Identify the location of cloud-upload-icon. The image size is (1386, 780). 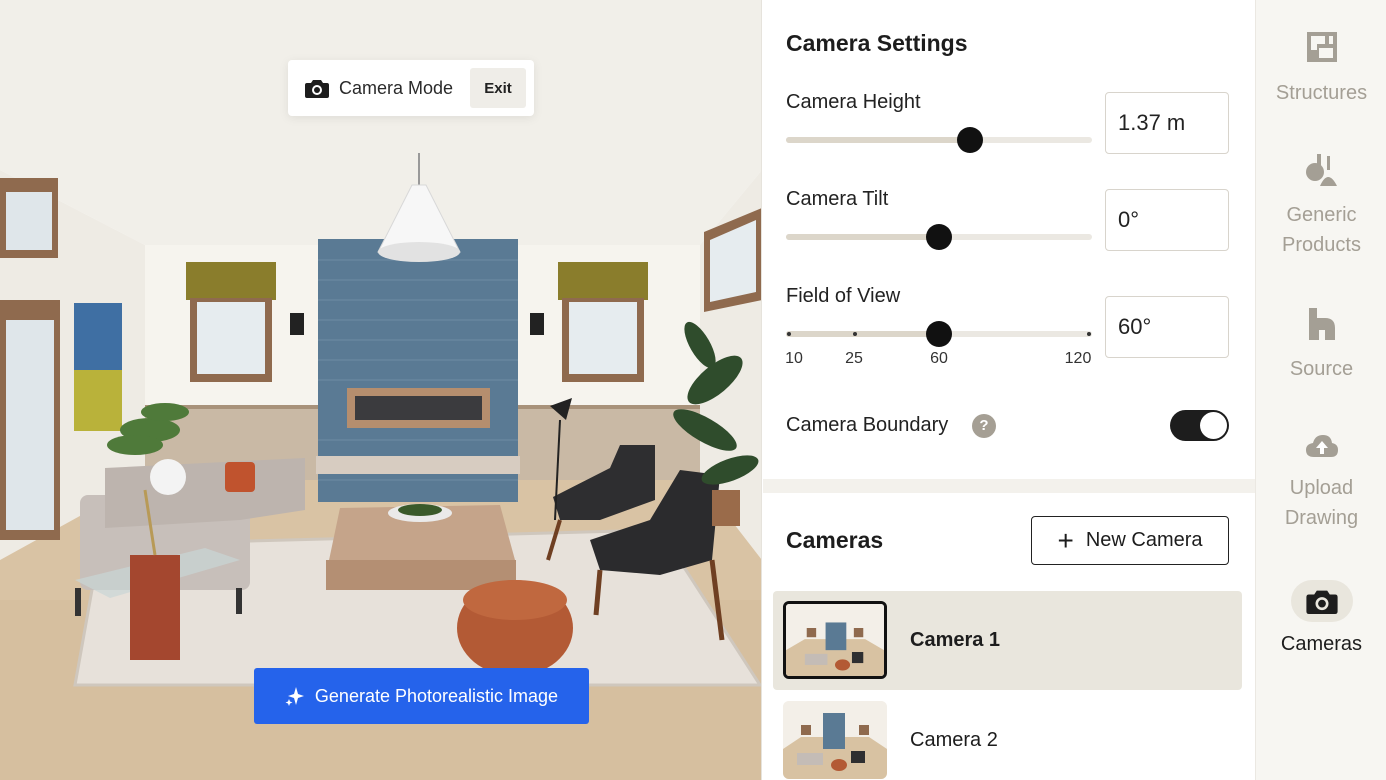
(1321, 446).